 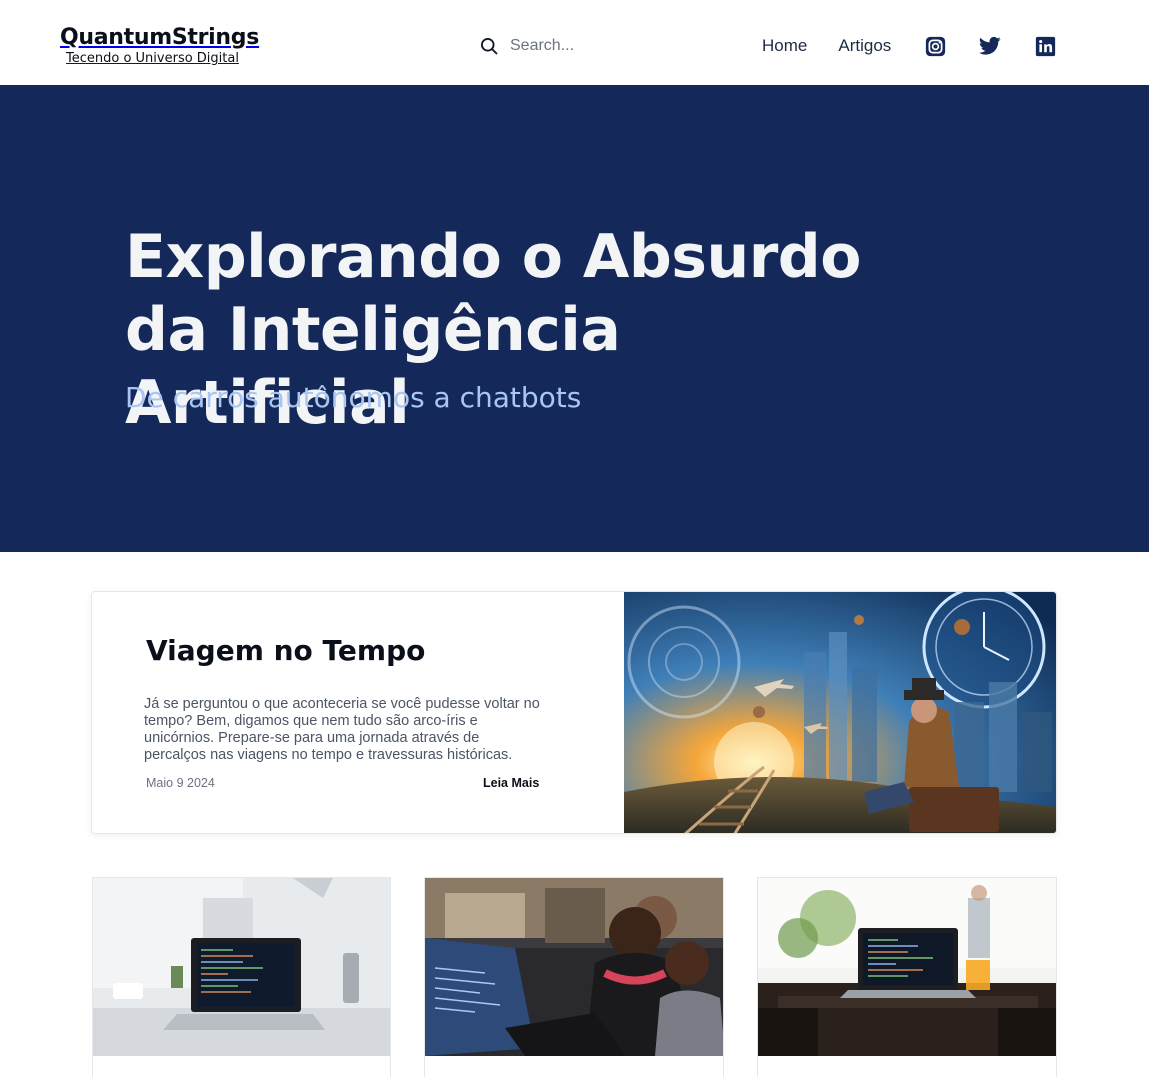 I want to click on featured-article-title: Viagem no Tempo, so click(x=285, y=650).